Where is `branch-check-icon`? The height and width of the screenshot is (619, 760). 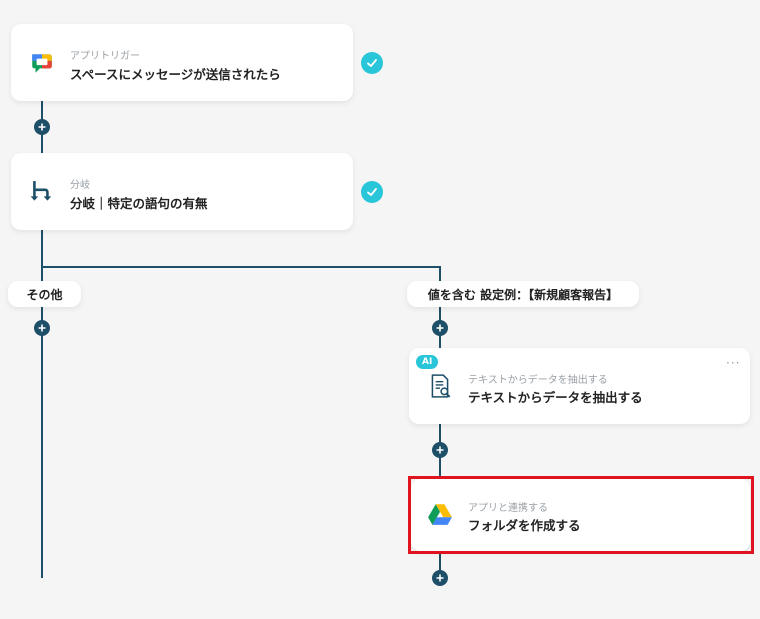
branch-check-icon is located at coordinates (372, 192).